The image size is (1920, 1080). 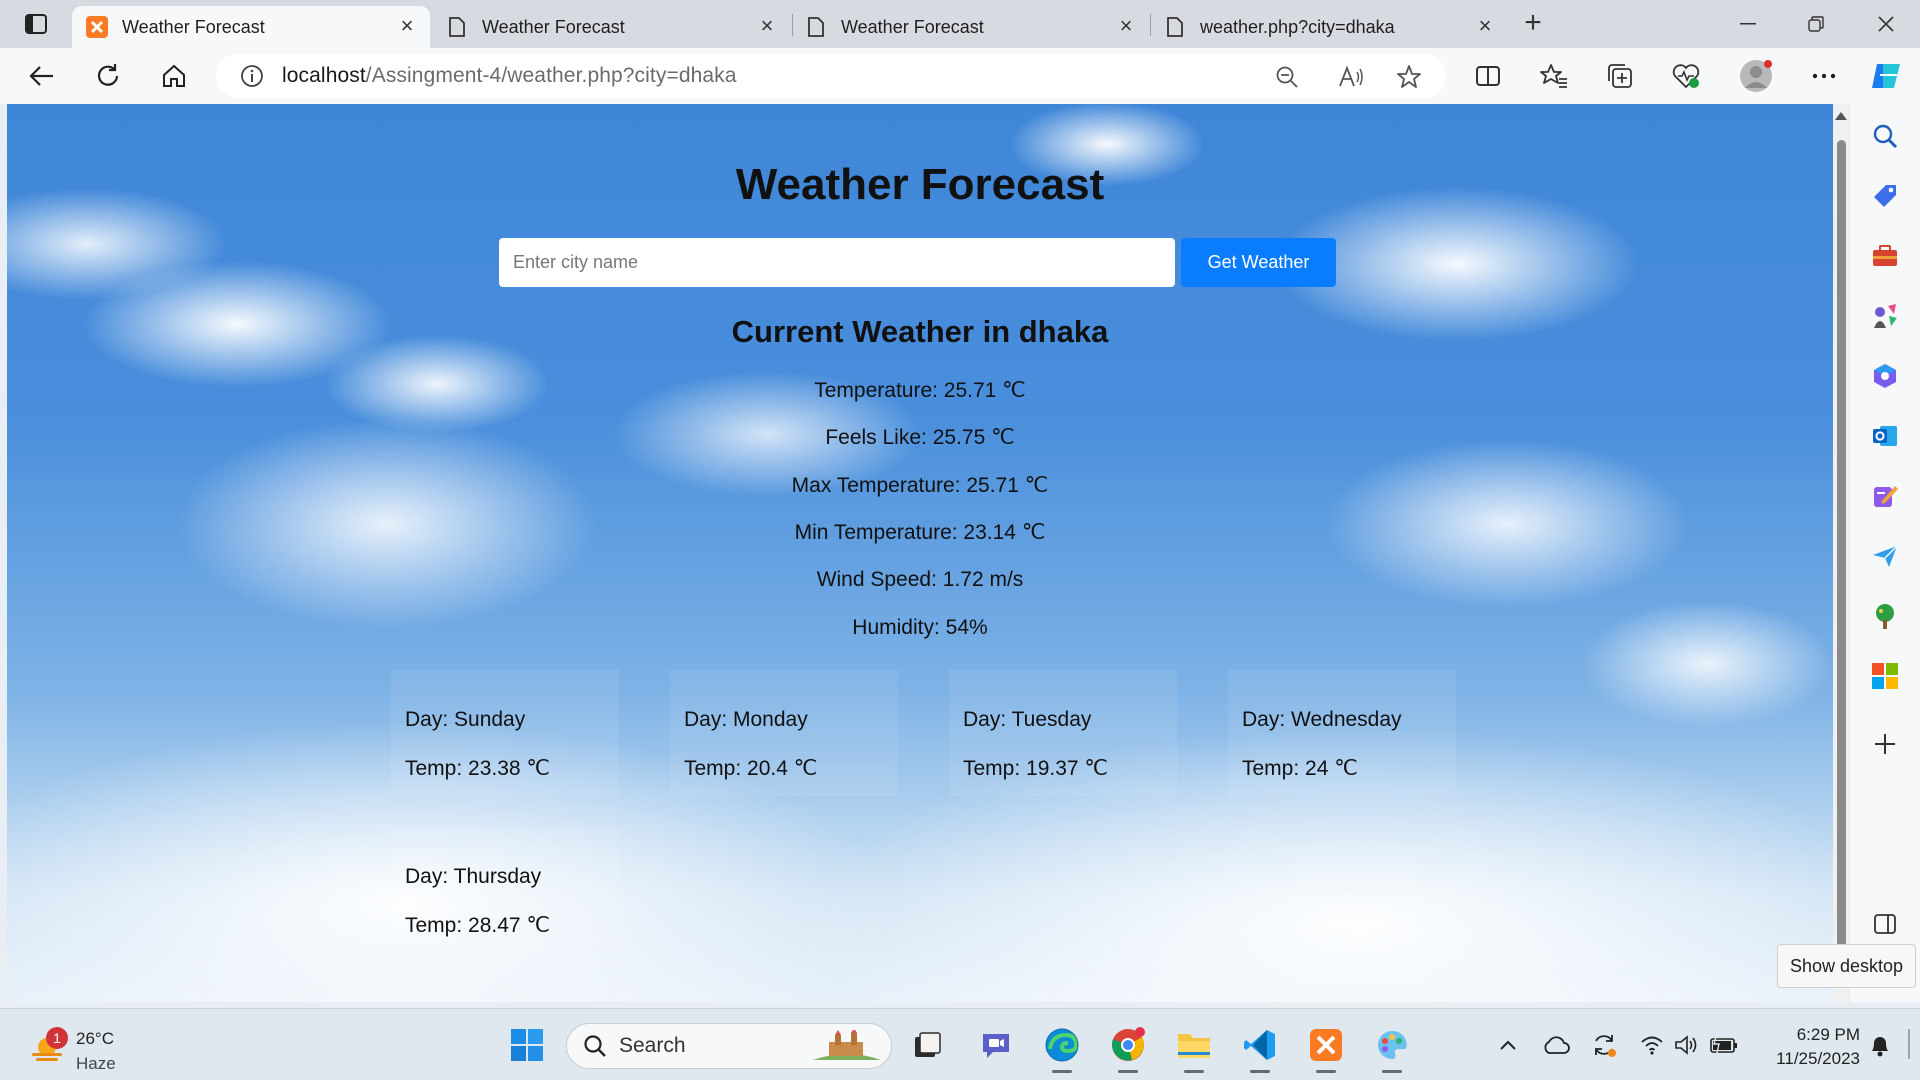 I want to click on min-temperature-stat: Min Temperature: 23.14 ℃, so click(x=920, y=532).